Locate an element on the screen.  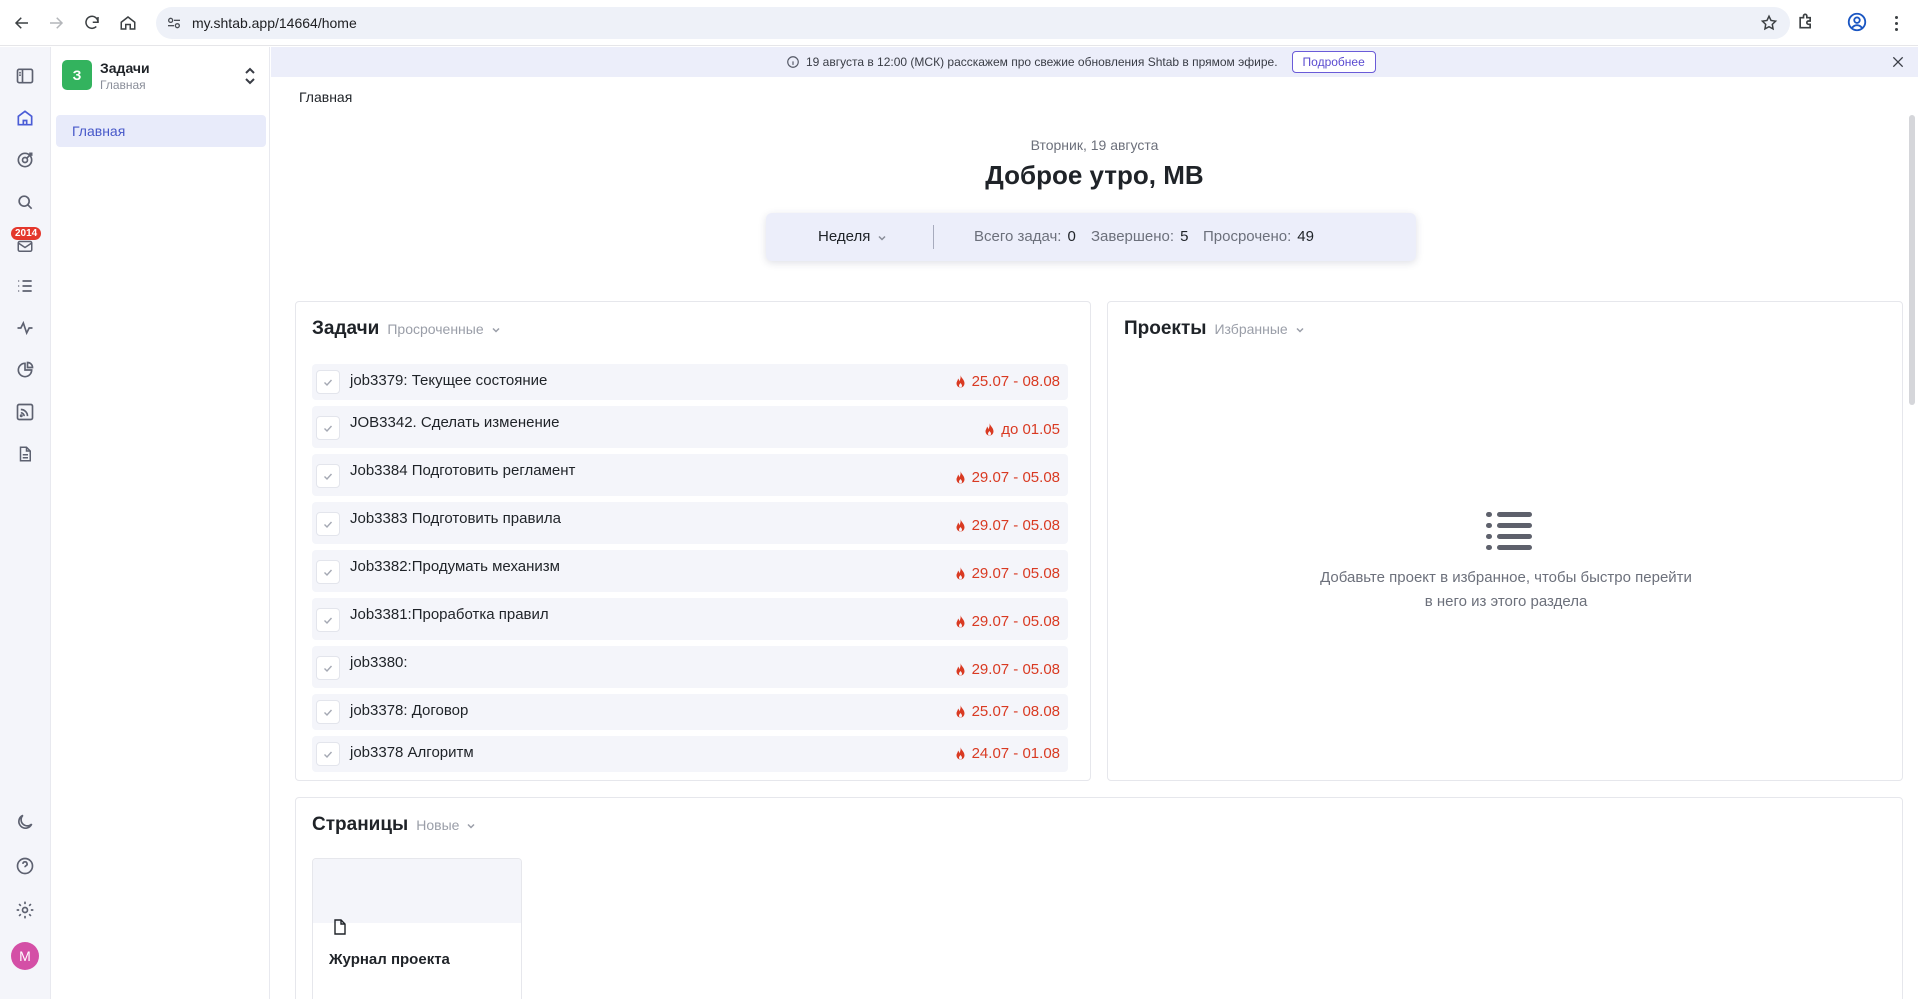
settings-gear-icon is located at coordinates (25, 910).